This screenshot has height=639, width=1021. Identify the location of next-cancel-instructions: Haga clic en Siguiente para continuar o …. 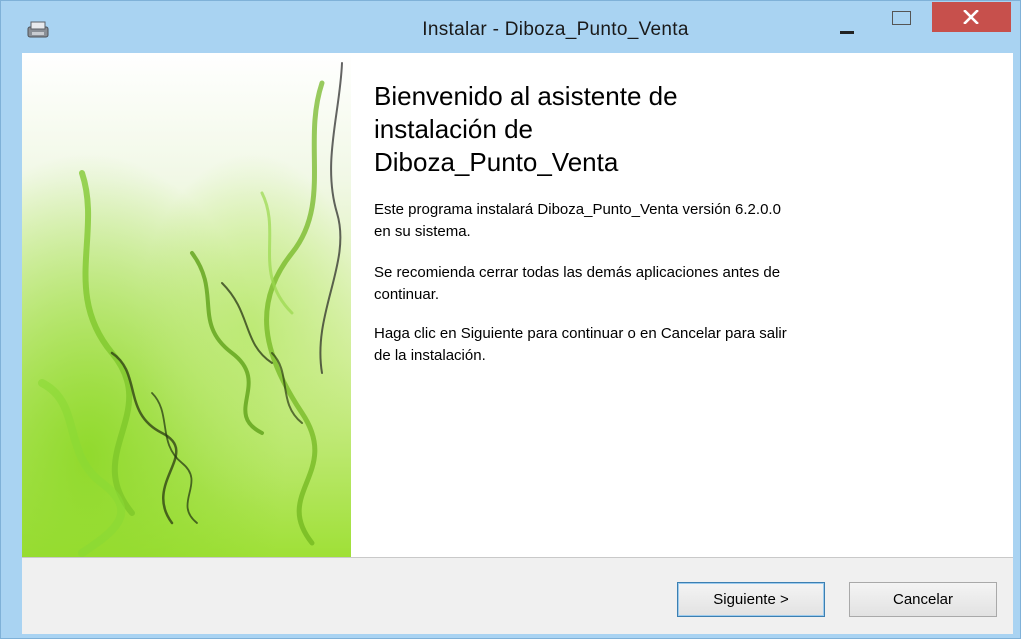
(580, 344).